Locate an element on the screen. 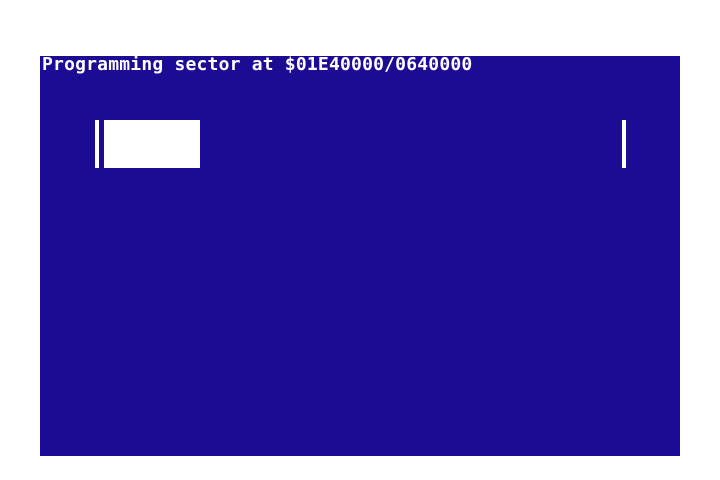  status-message: Programming sector at $01E40000/0640000 is located at coordinates (257, 65).